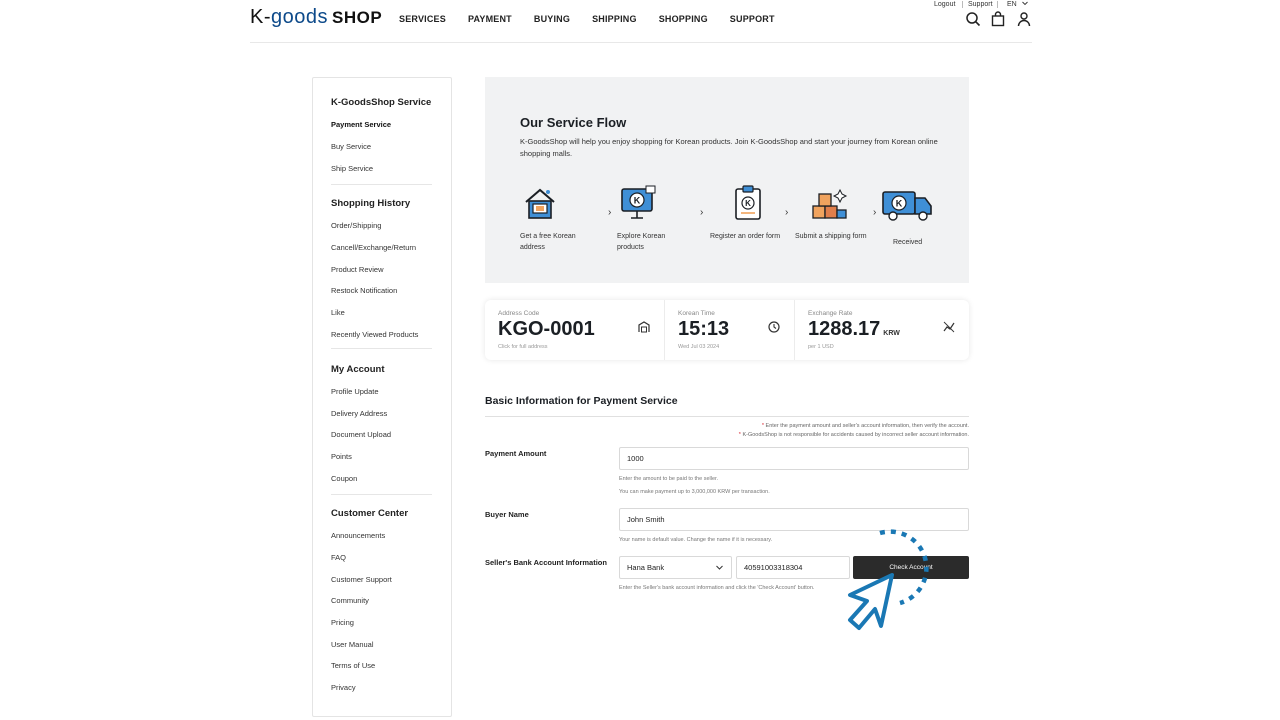 Image resolution: width=1280 pixels, height=720 pixels. What do you see at coordinates (519, 313) in the screenshot?
I see `address-code-label: Address Code` at bounding box center [519, 313].